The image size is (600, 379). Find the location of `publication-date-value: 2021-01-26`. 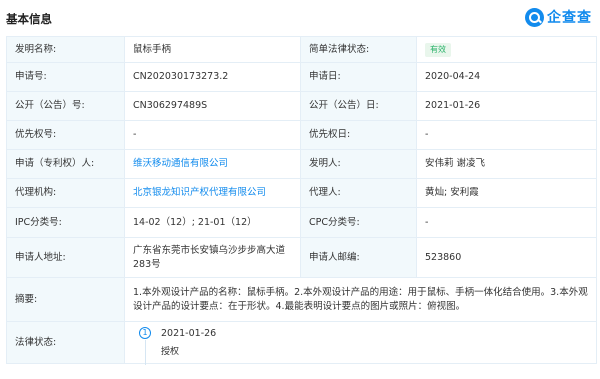

publication-date-value: 2021-01-26 is located at coordinates (506, 106).